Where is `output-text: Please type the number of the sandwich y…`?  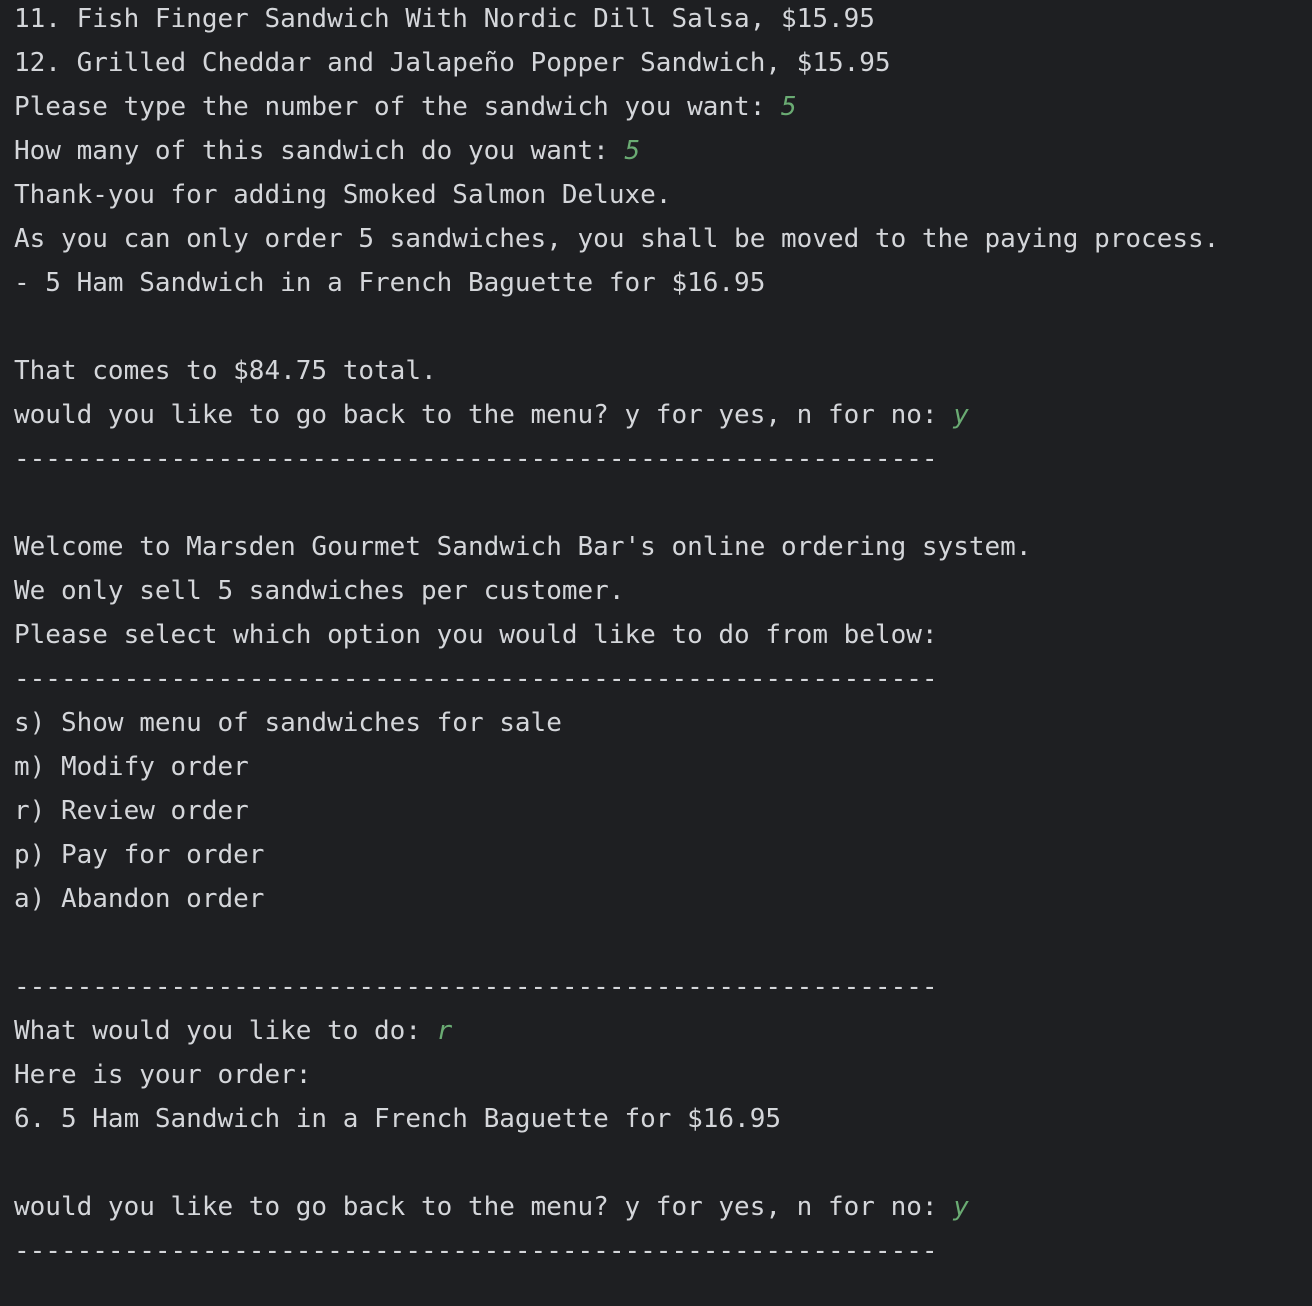 output-text: Please type the number of the sandwich y… is located at coordinates (398, 107).